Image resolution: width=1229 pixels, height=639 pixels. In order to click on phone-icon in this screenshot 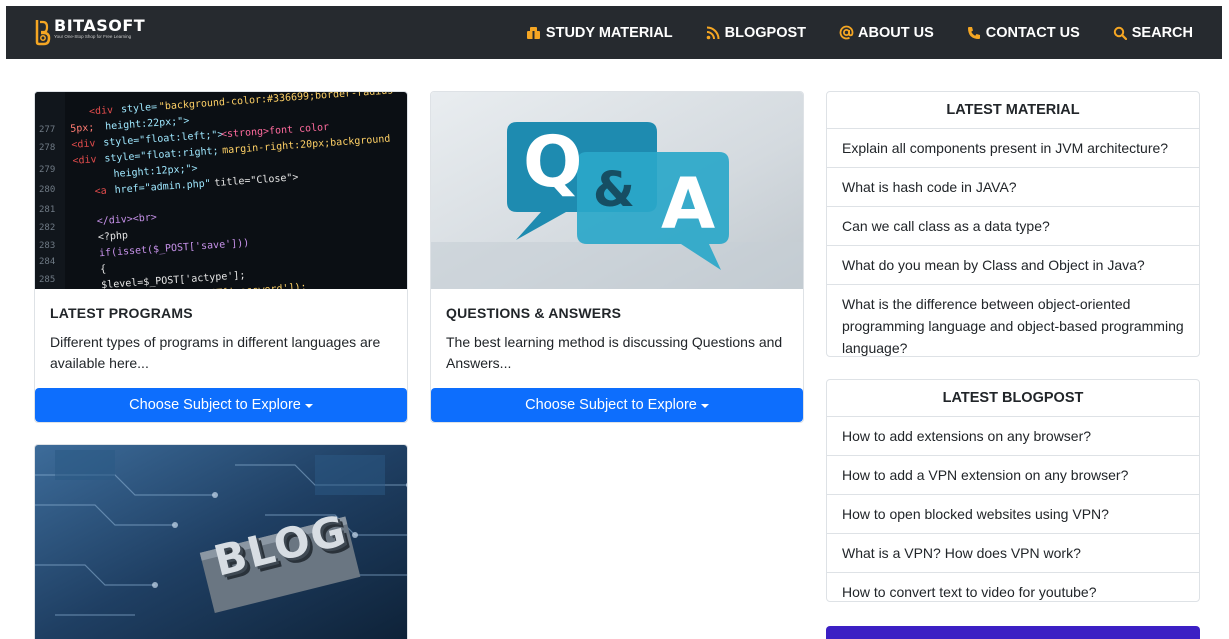, I will do `click(974, 33)`.